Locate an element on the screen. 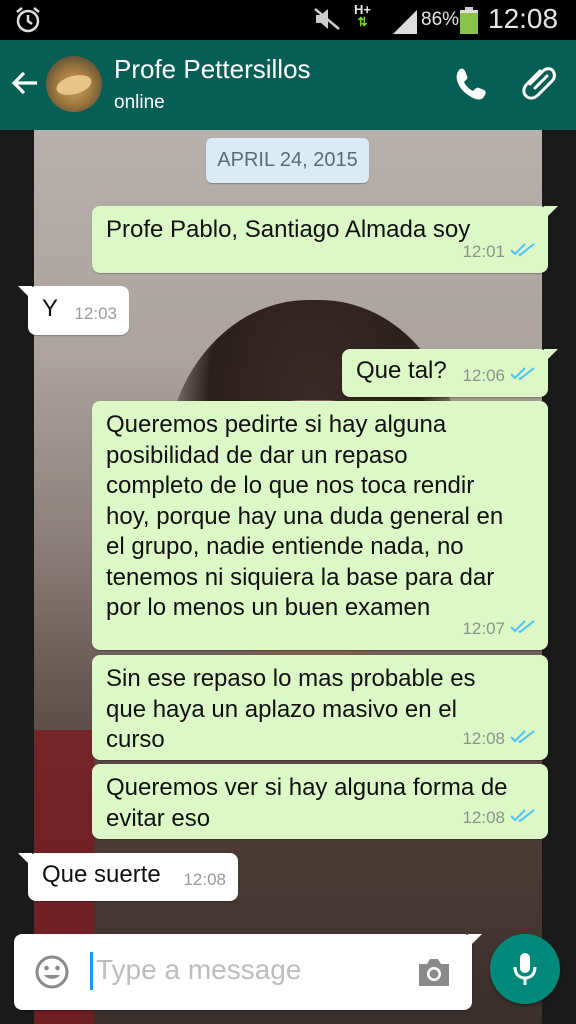  message-input: Type a message is located at coordinates (198, 970).